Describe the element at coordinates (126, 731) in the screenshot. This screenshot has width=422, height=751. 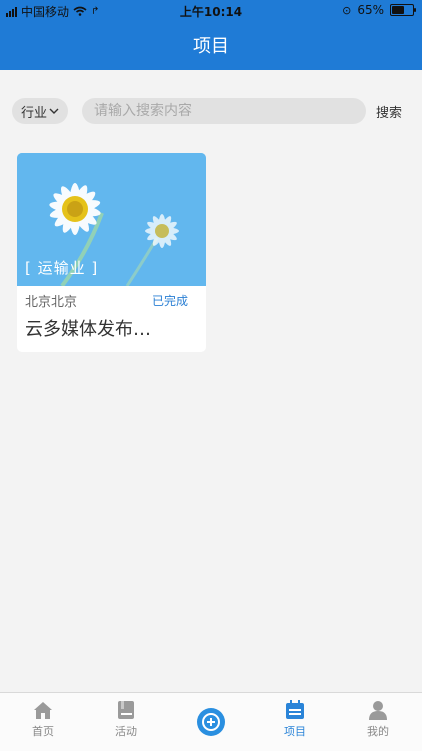
I see `tab-activity-label: 活动` at that location.